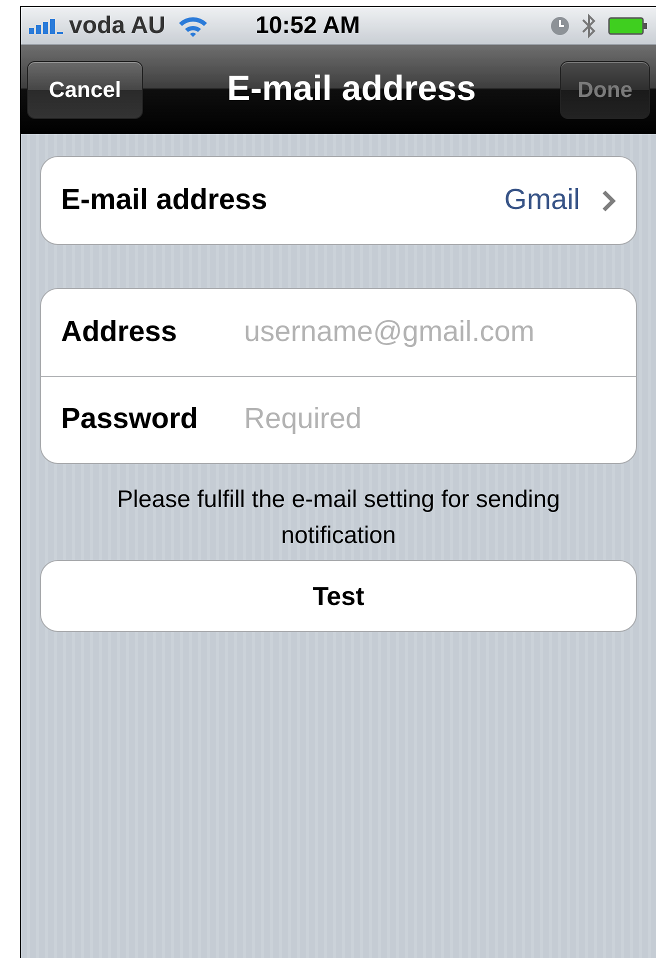 The image size is (656, 958). What do you see at coordinates (117, 25) in the screenshot?
I see `carrier-name: voda AU` at bounding box center [117, 25].